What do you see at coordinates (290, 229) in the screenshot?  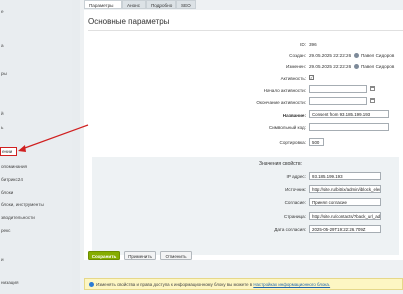 I see `consent-date-label: Дата согласия:` at bounding box center [290, 229].